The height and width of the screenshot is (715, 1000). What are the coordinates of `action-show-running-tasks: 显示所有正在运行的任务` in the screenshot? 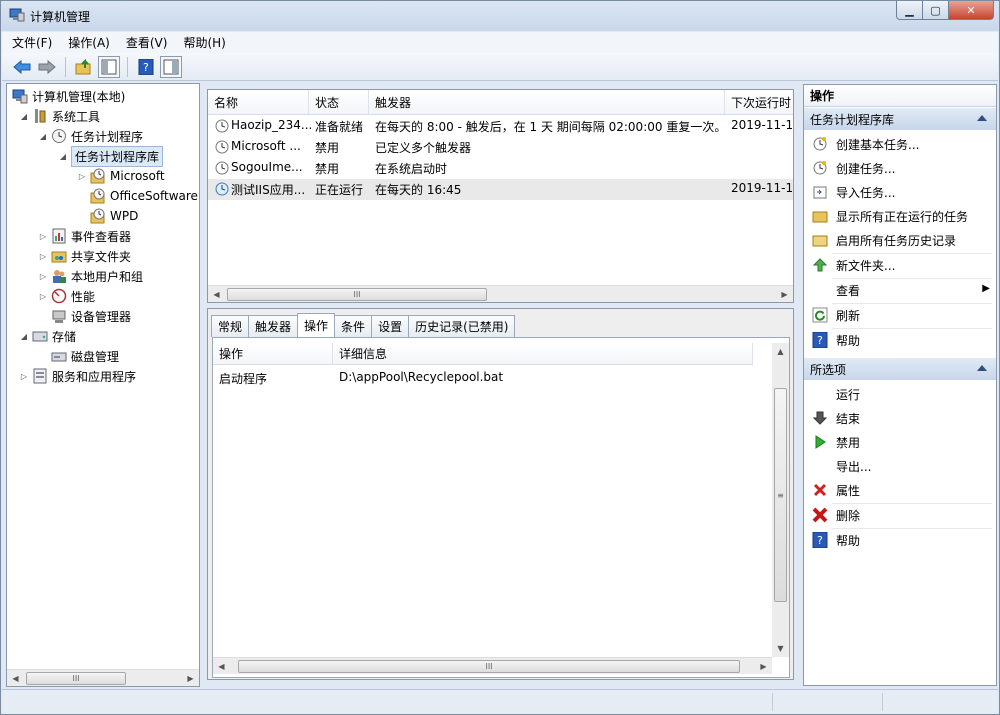 It's located at (900, 216).